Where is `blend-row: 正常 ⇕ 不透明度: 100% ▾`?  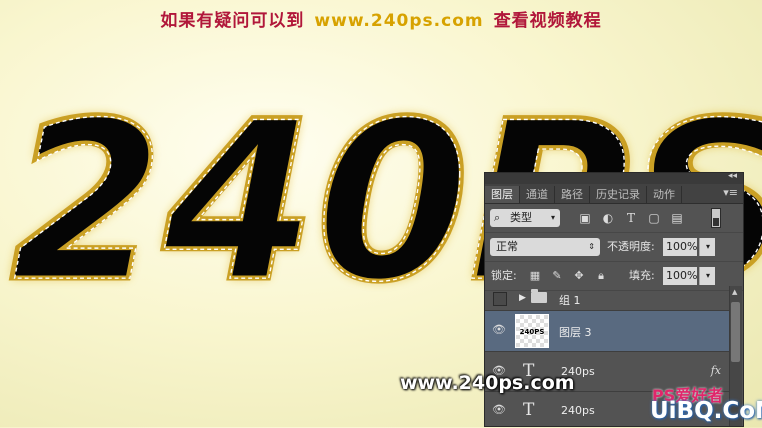 blend-row: 正常 ⇕ 不透明度: 100% ▾ is located at coordinates (614, 247).